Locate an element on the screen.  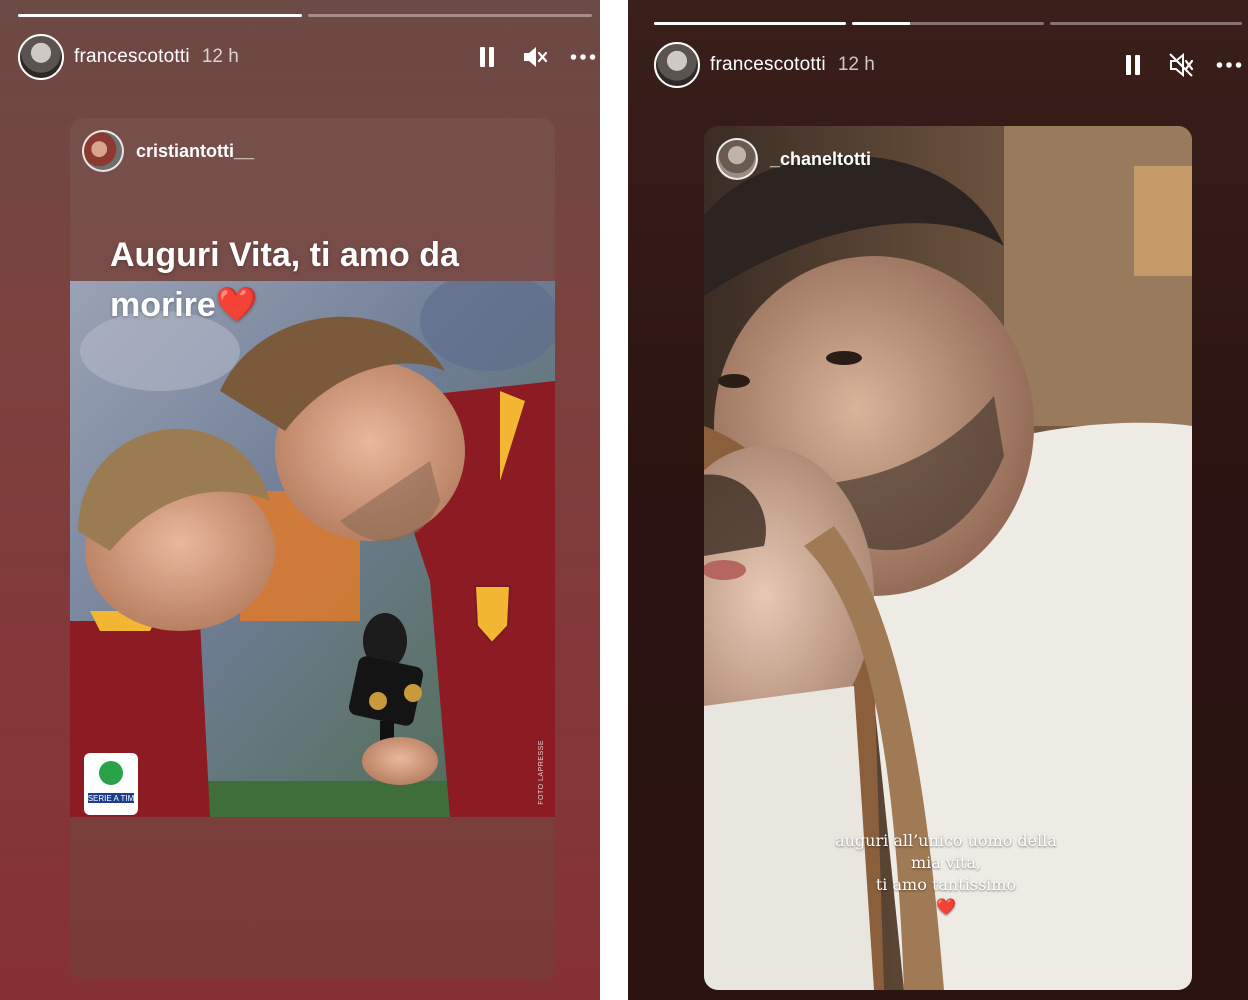
mention-username: cristiantotti__ is located at coordinates (195, 150).